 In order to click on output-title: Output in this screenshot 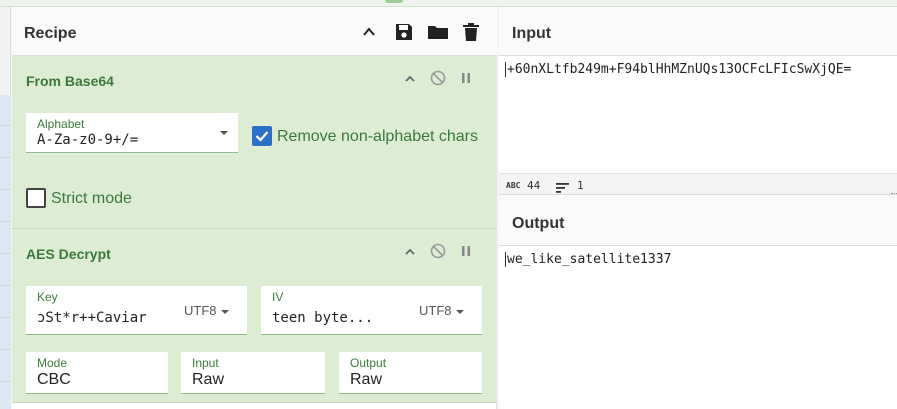, I will do `click(538, 223)`.